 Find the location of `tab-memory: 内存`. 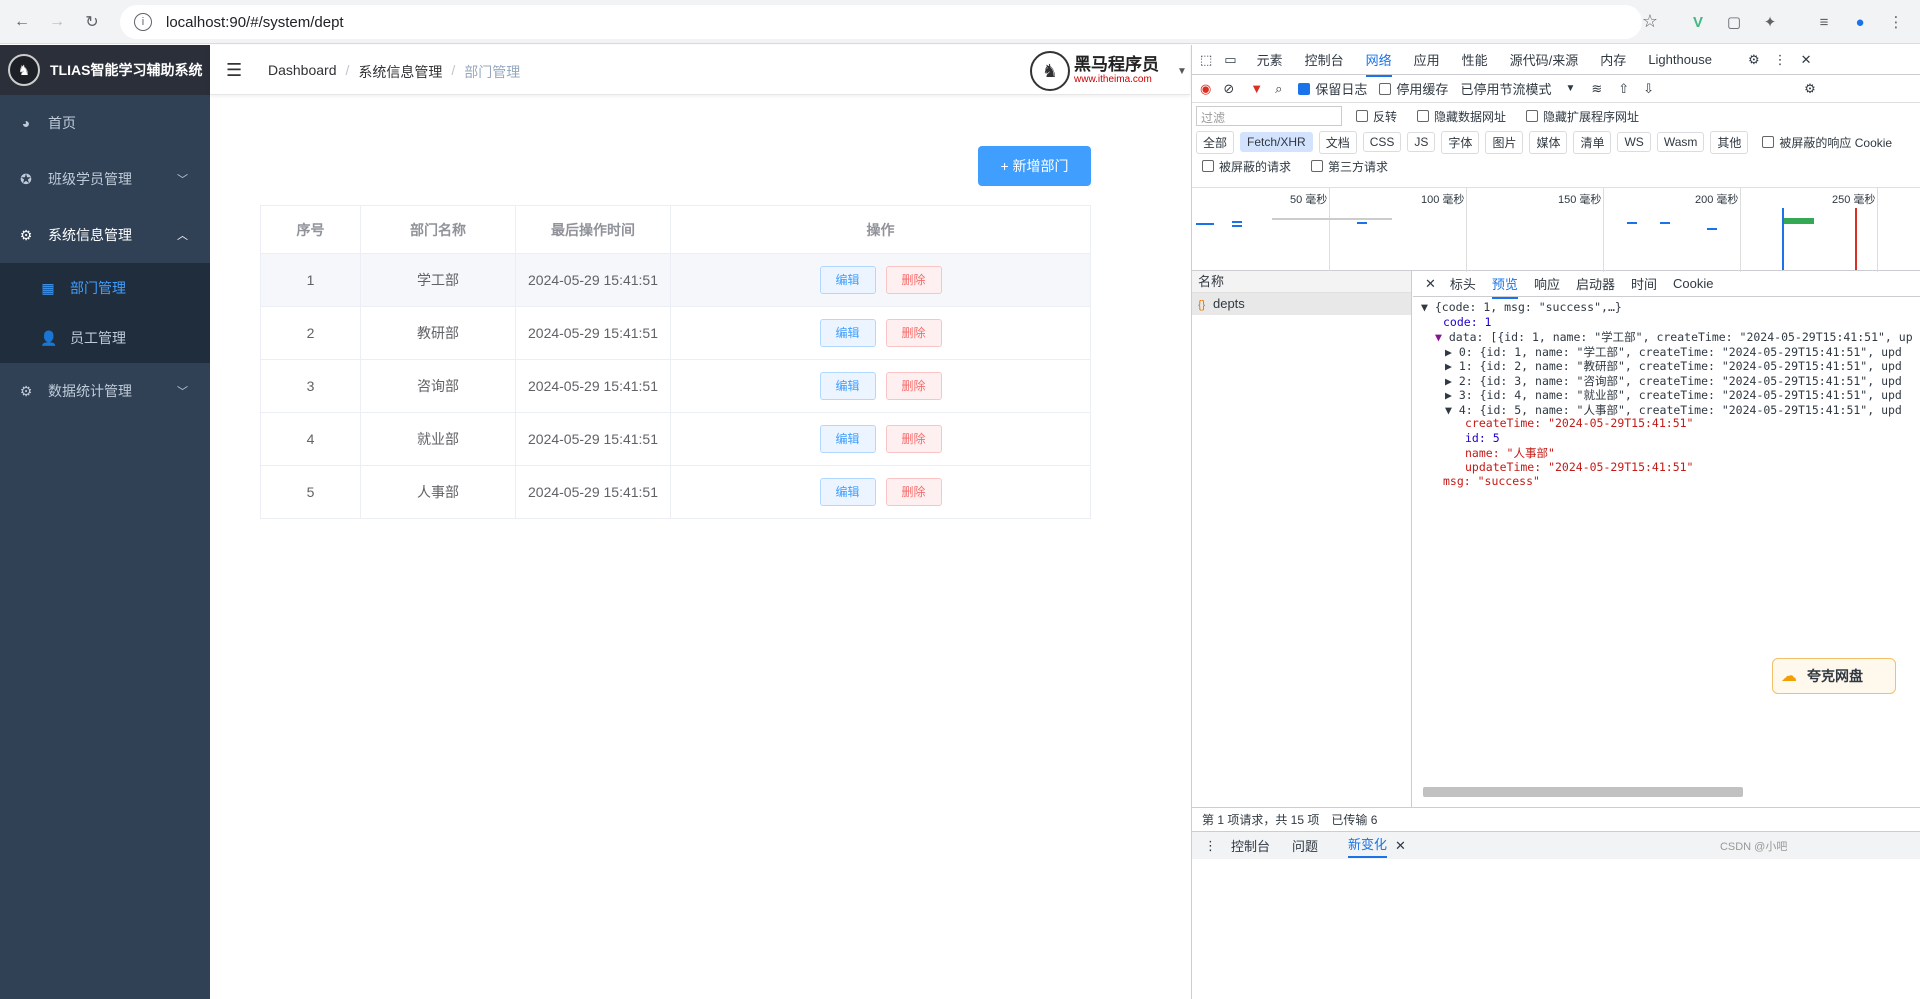

tab-memory: 内存 is located at coordinates (1613, 59).